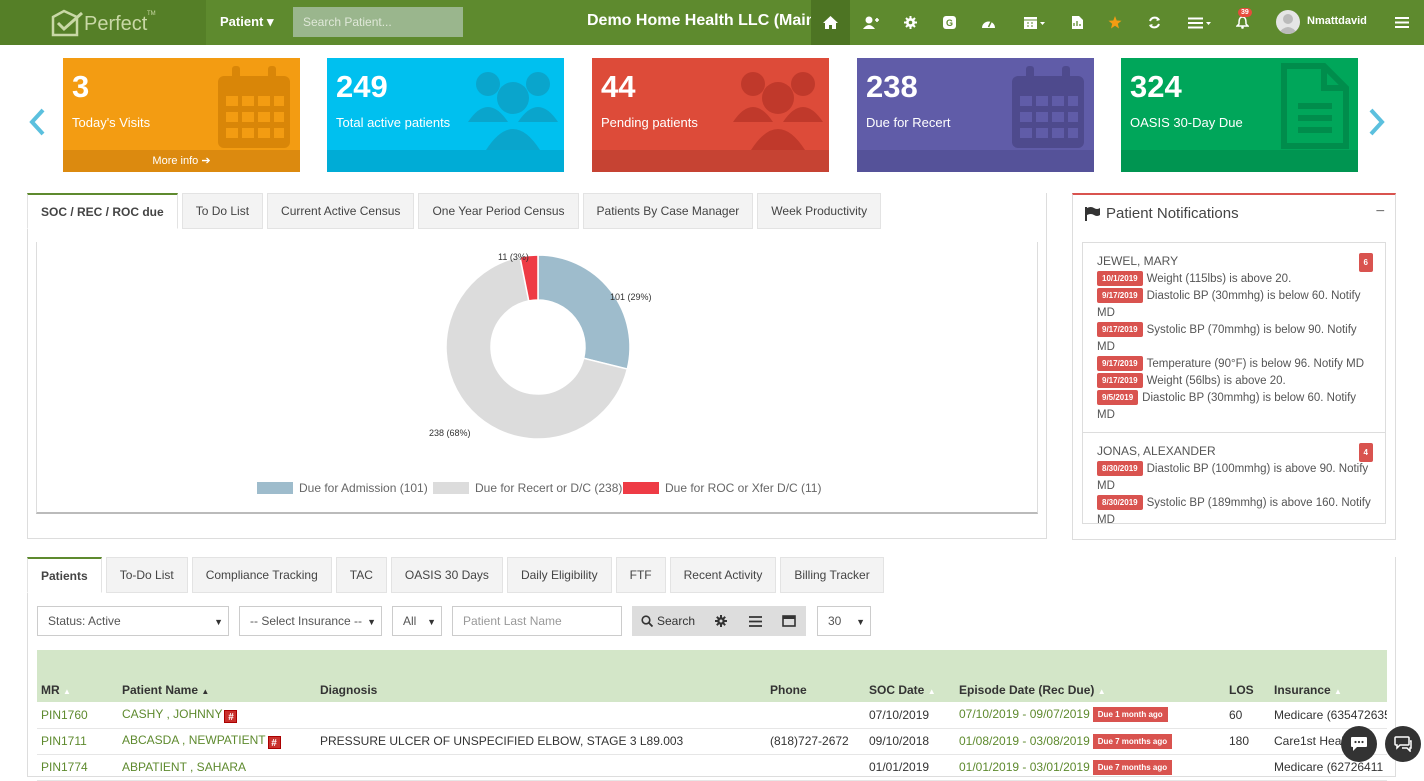 The image size is (1424, 781). I want to click on col-soc-date: SOC Date ▲, so click(910, 689).